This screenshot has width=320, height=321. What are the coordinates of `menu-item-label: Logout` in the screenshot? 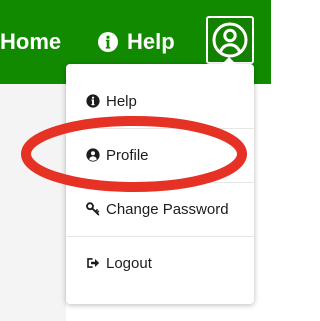 It's located at (129, 263).